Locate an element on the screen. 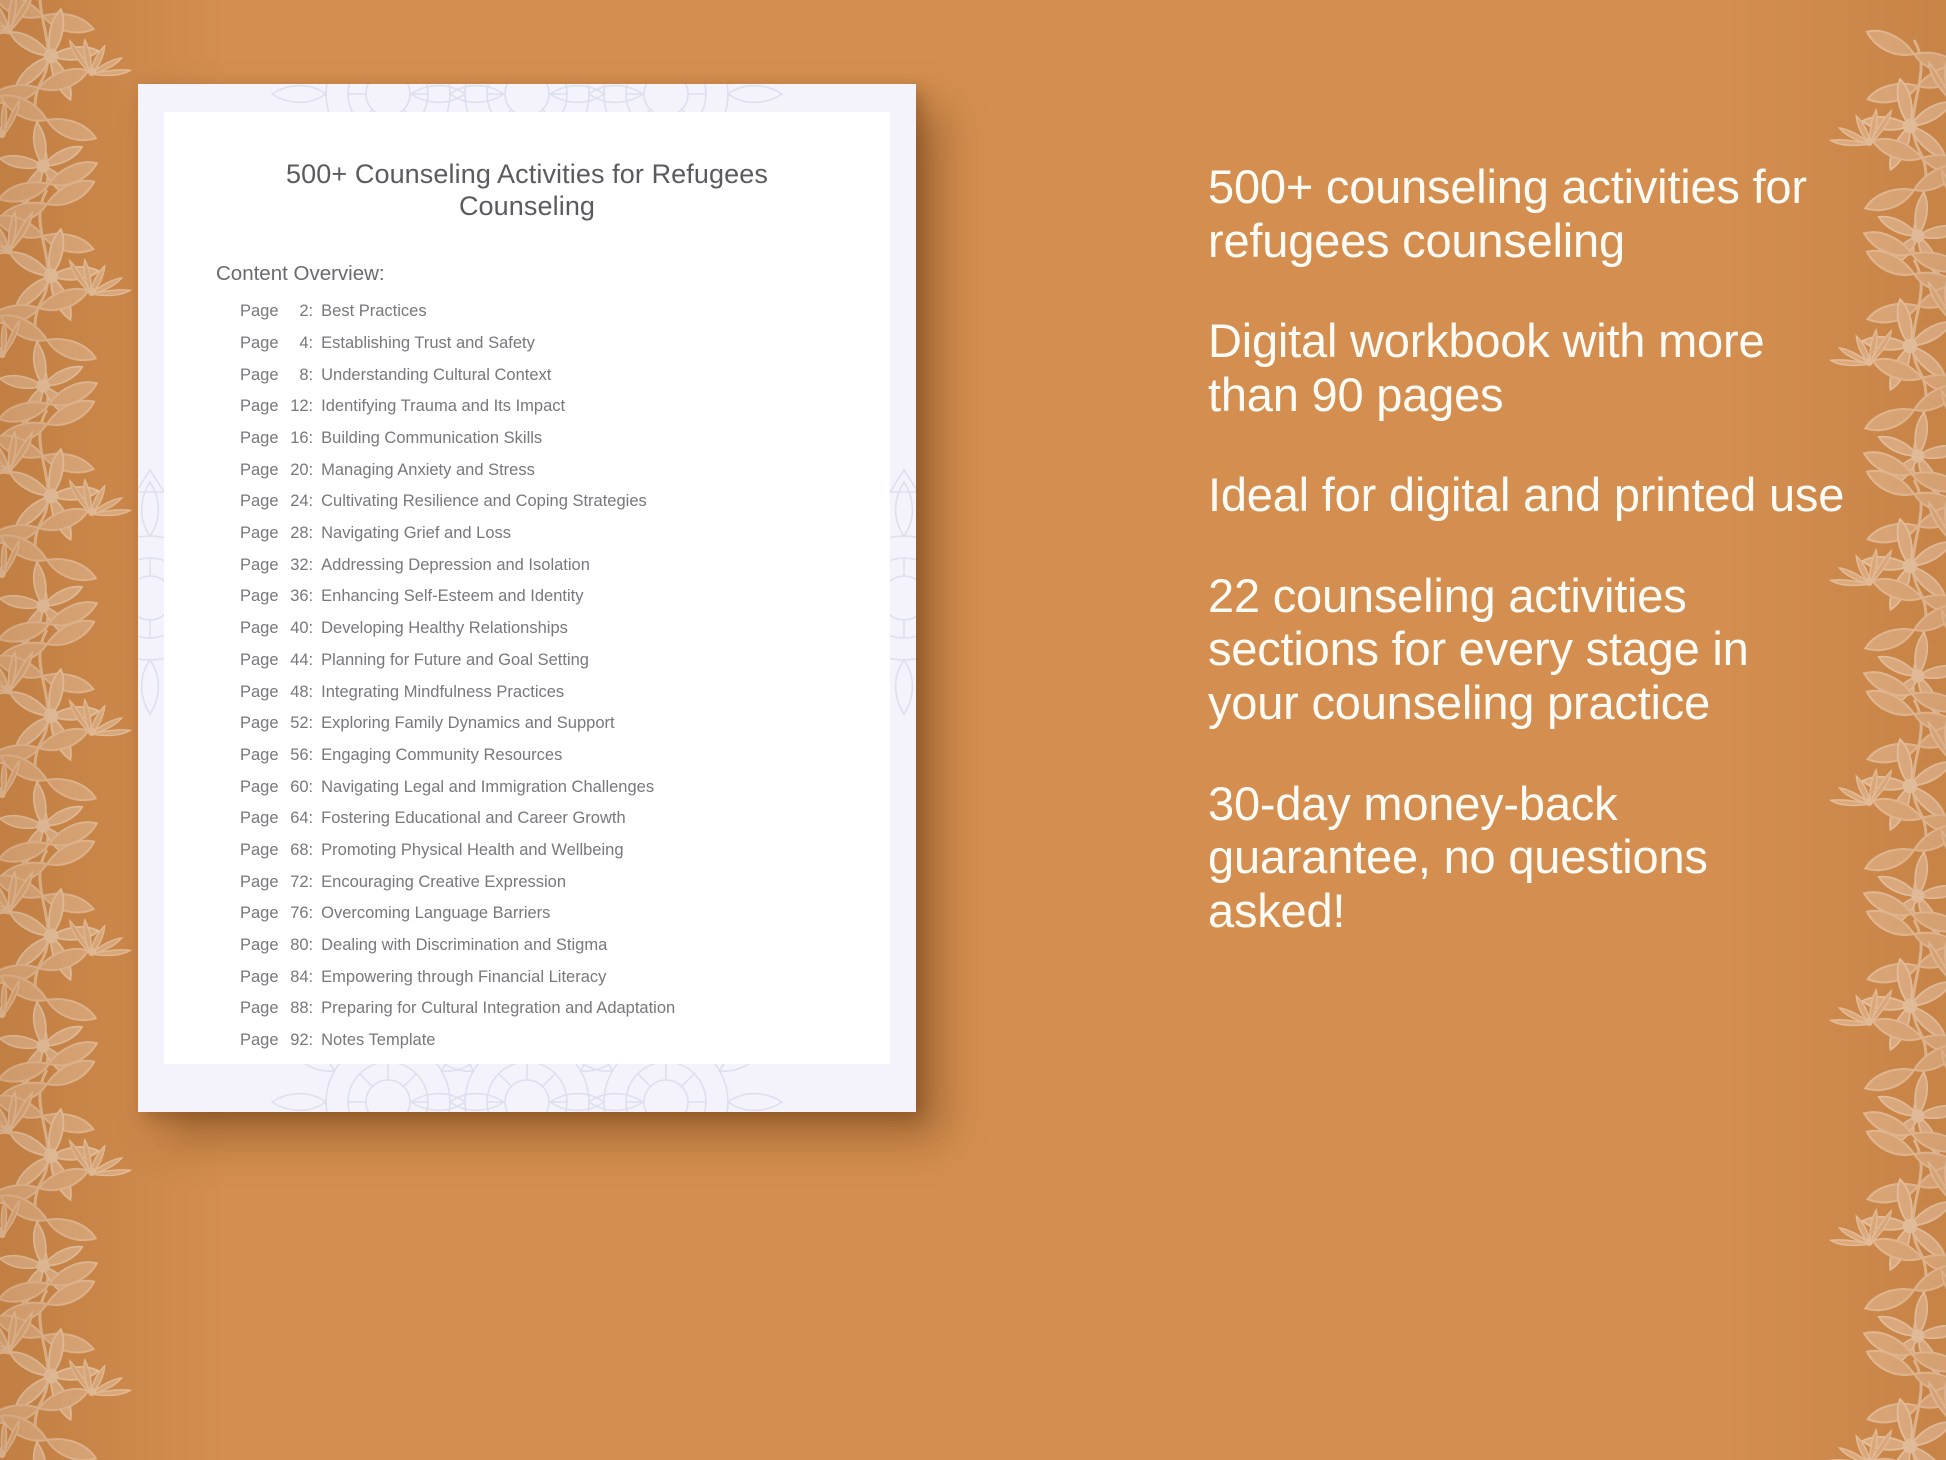 The height and width of the screenshot is (1460, 1946). toc-row: Page 72: Encouraging Creative Expression is located at coordinates (565, 890).